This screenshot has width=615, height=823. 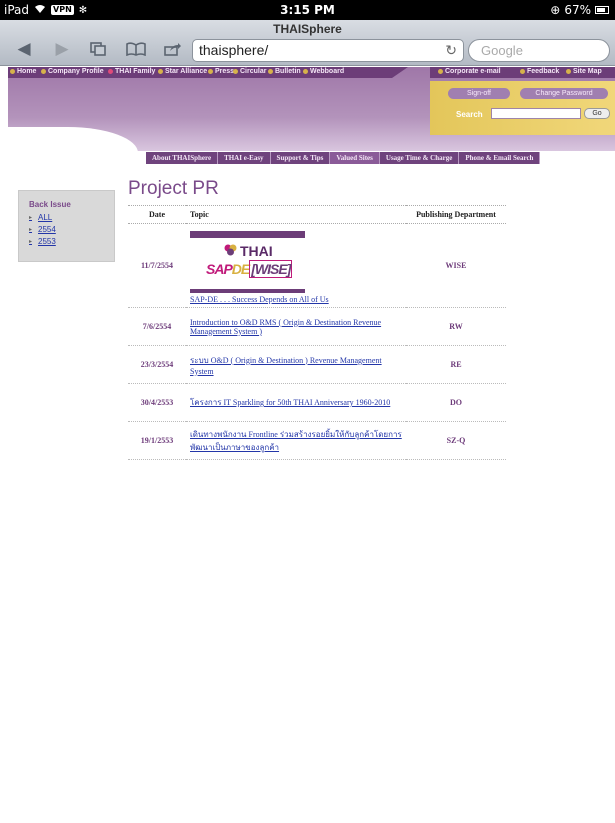 What do you see at coordinates (328, 50) in the screenshot?
I see `url-field: thaisphere/ ↻` at bounding box center [328, 50].